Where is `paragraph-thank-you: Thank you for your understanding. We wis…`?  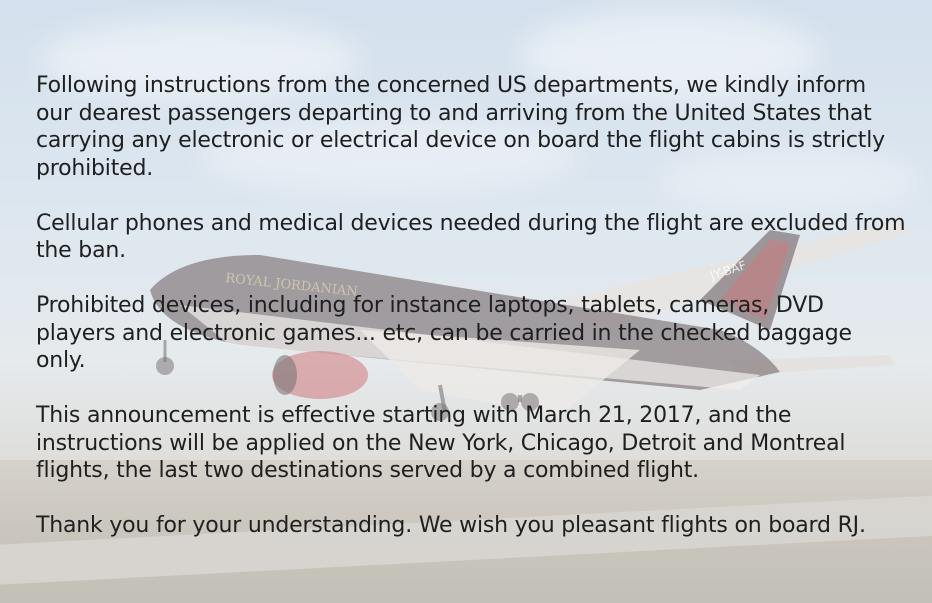
paragraph-thank-you: Thank you for your understanding. We wis… is located at coordinates (451, 525).